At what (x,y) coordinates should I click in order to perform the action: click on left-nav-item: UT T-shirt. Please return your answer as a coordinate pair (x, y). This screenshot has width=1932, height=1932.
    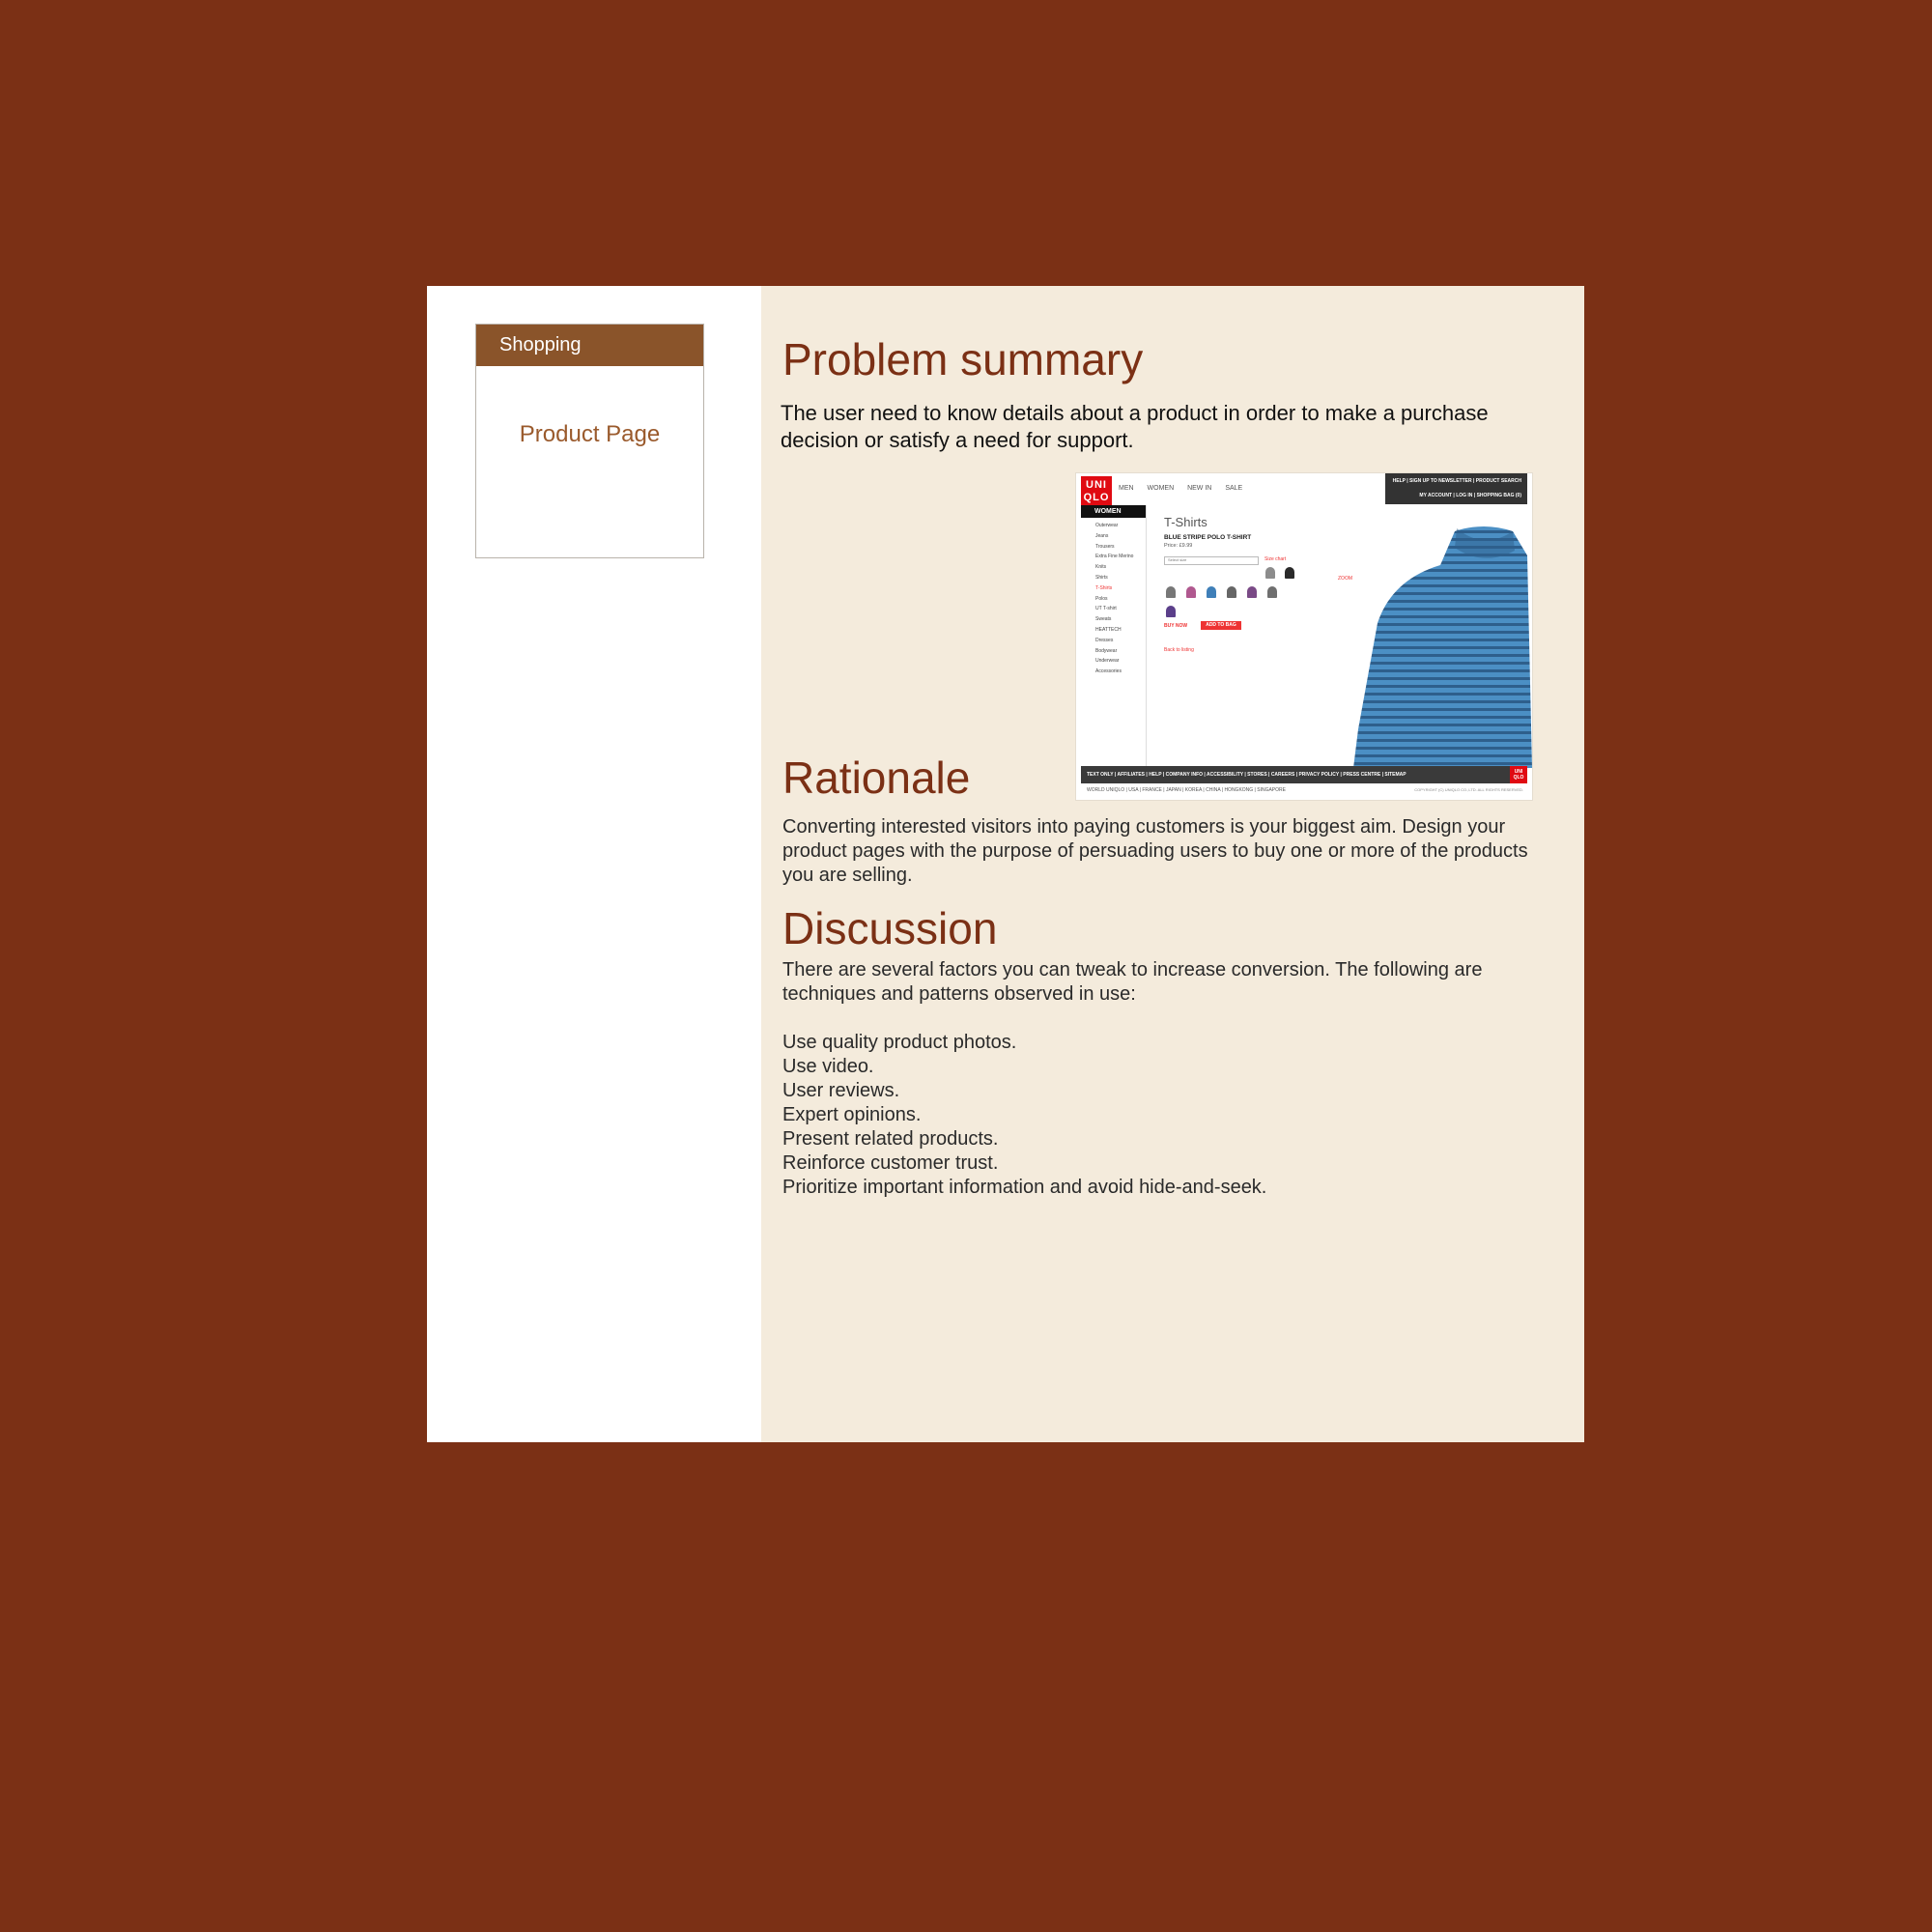
    Looking at the image, I should click on (1106, 609).